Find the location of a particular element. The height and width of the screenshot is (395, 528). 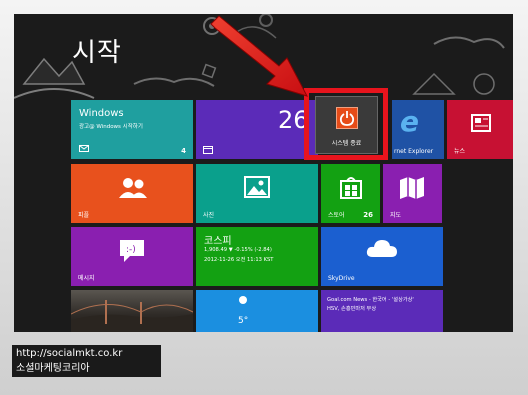

windows-tile-subtitle: 광고@ Windows 시작하기 is located at coordinates (111, 127).